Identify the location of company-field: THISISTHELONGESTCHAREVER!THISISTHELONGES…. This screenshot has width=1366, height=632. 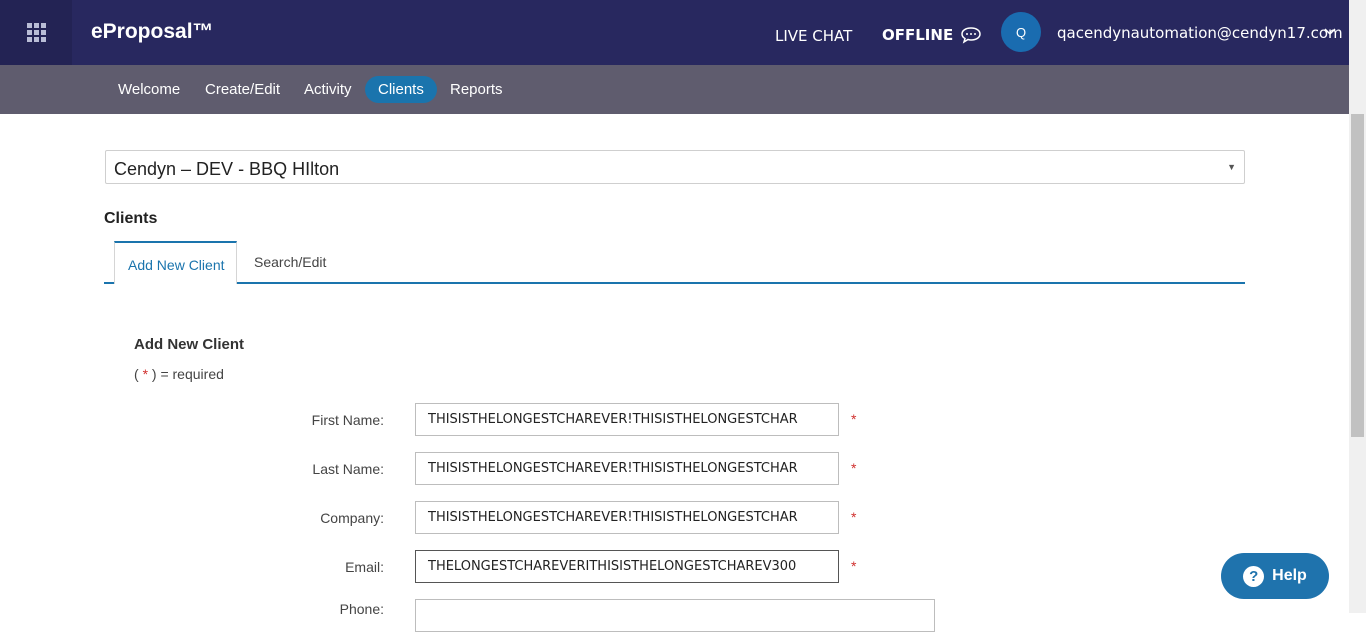
(627, 517).